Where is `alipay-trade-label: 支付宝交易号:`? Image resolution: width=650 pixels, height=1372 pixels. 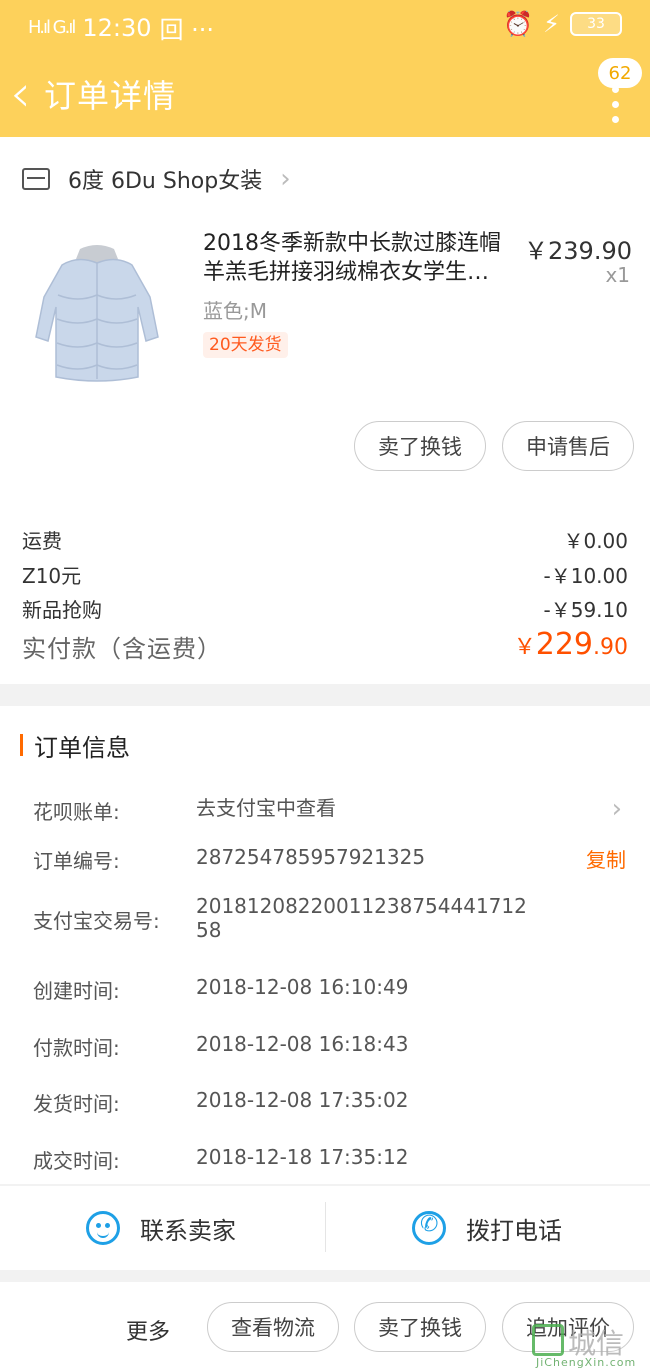 alipay-trade-label: 支付宝交易号: is located at coordinates (96, 921).